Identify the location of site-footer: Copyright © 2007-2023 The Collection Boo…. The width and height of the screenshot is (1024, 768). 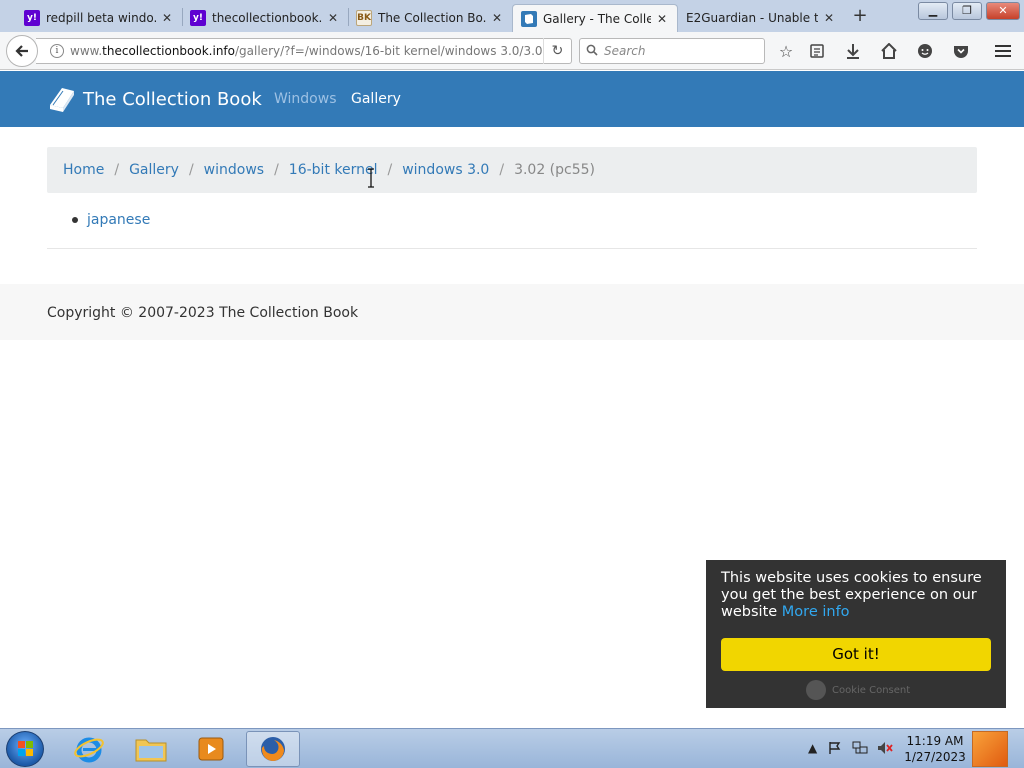
(512, 312).